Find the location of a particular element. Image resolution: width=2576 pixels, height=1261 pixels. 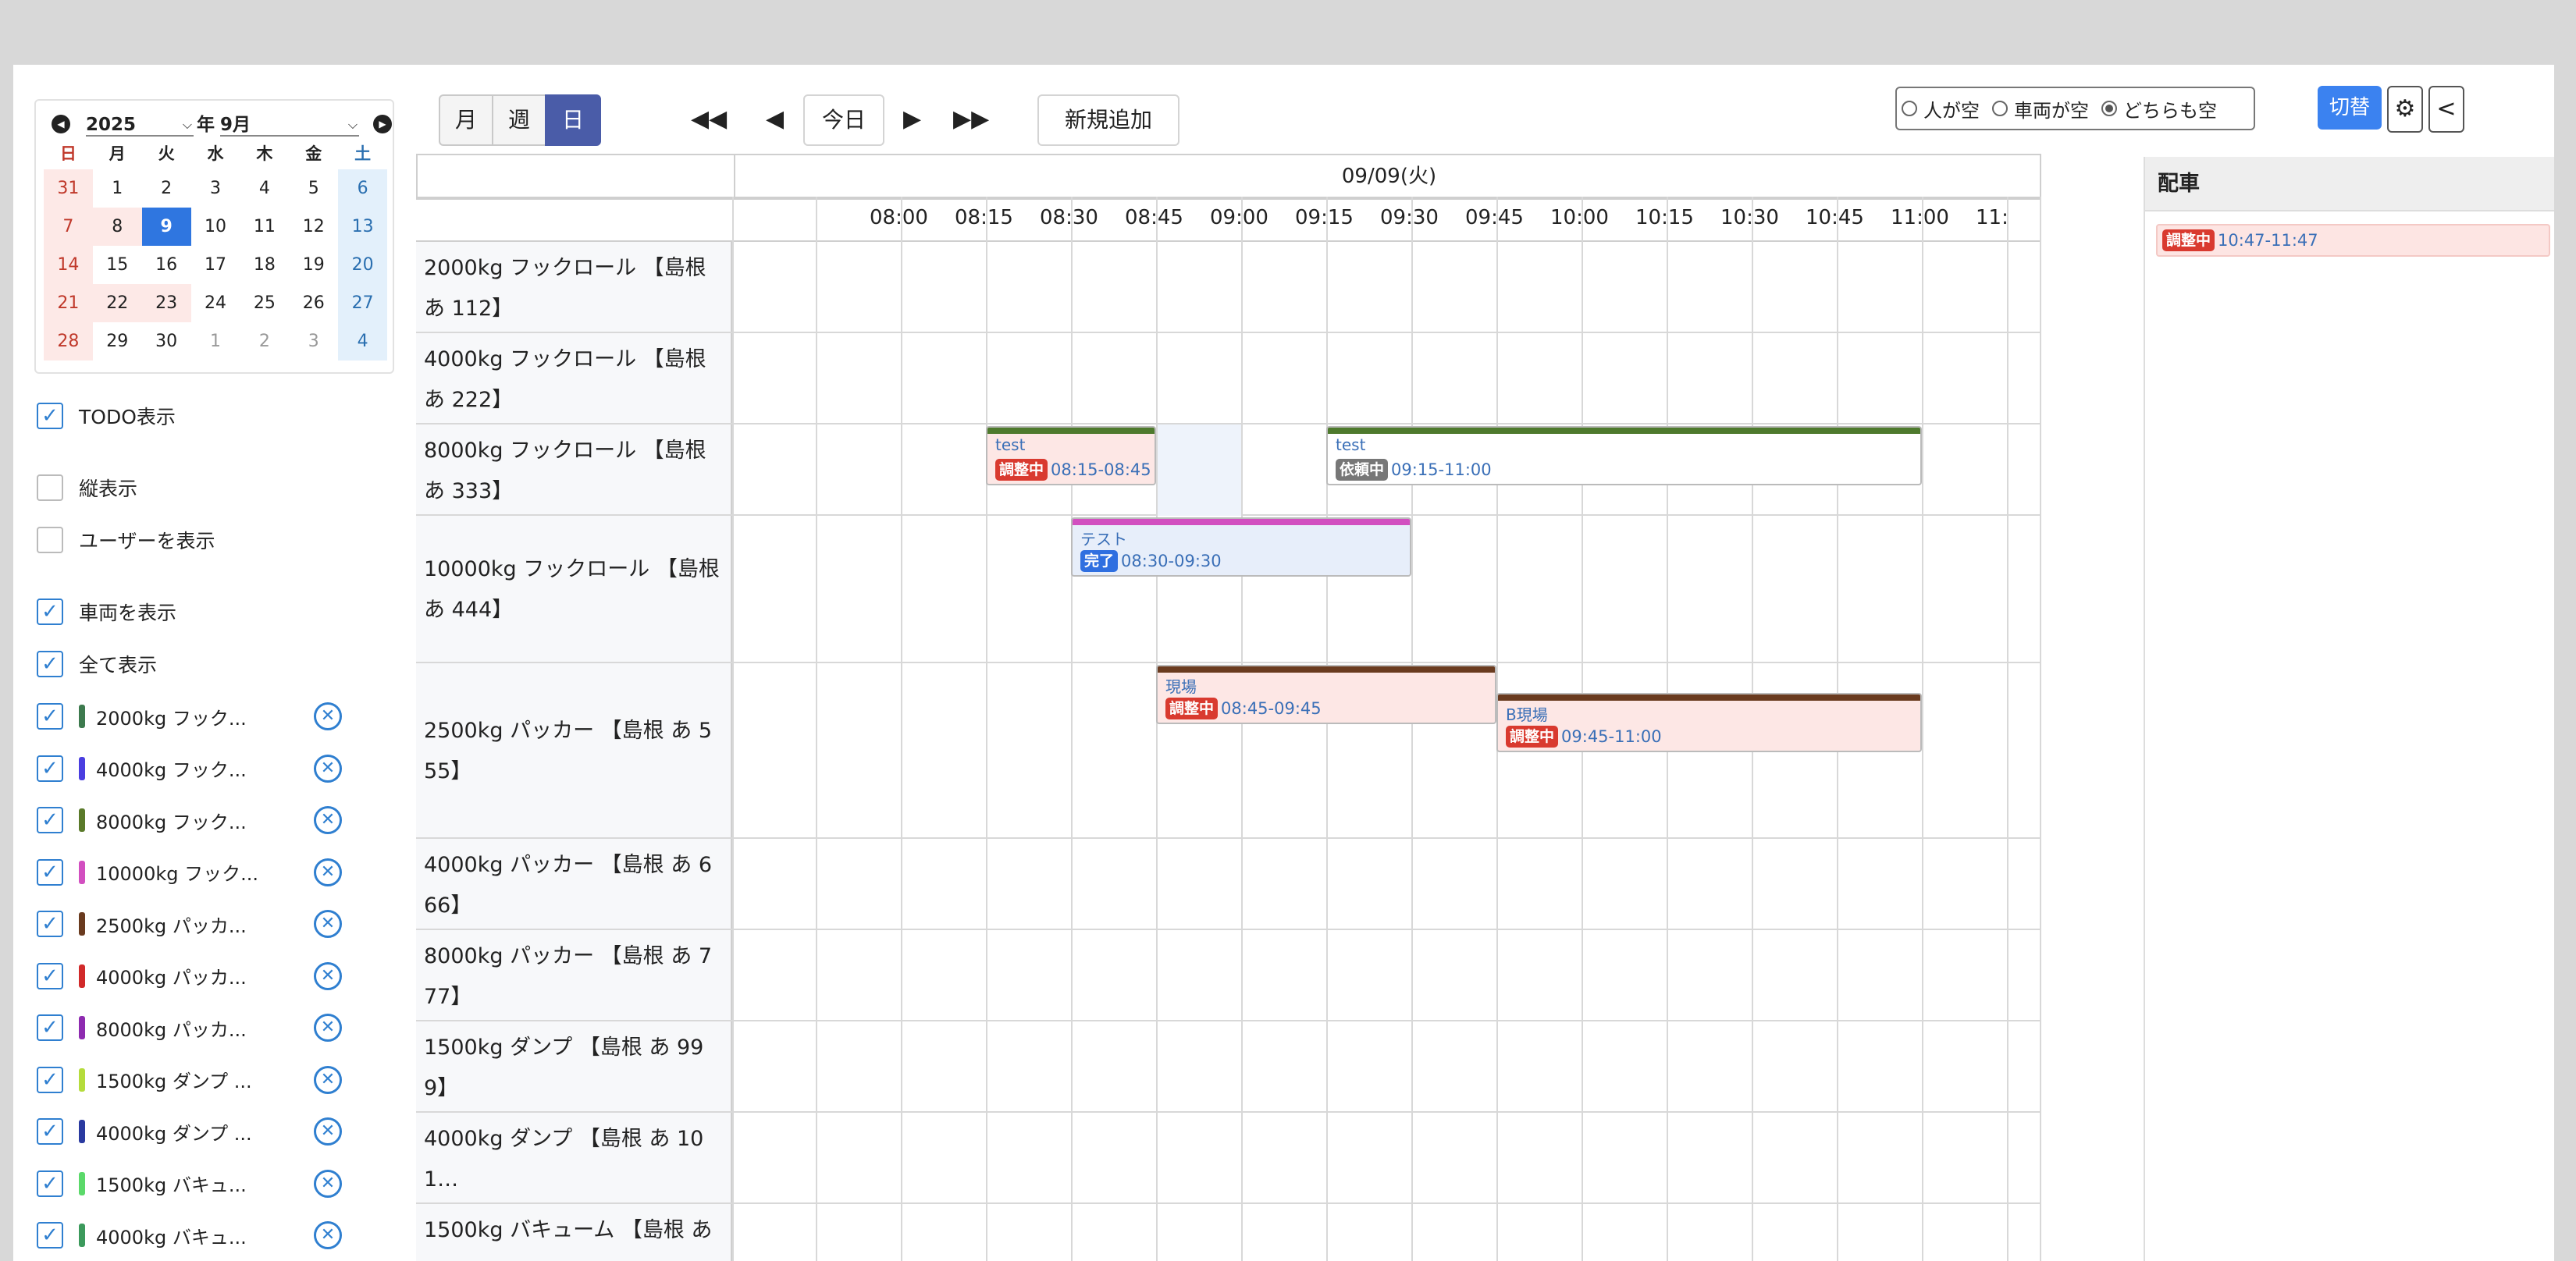

new-button: 新規追加 is located at coordinates (1108, 120).